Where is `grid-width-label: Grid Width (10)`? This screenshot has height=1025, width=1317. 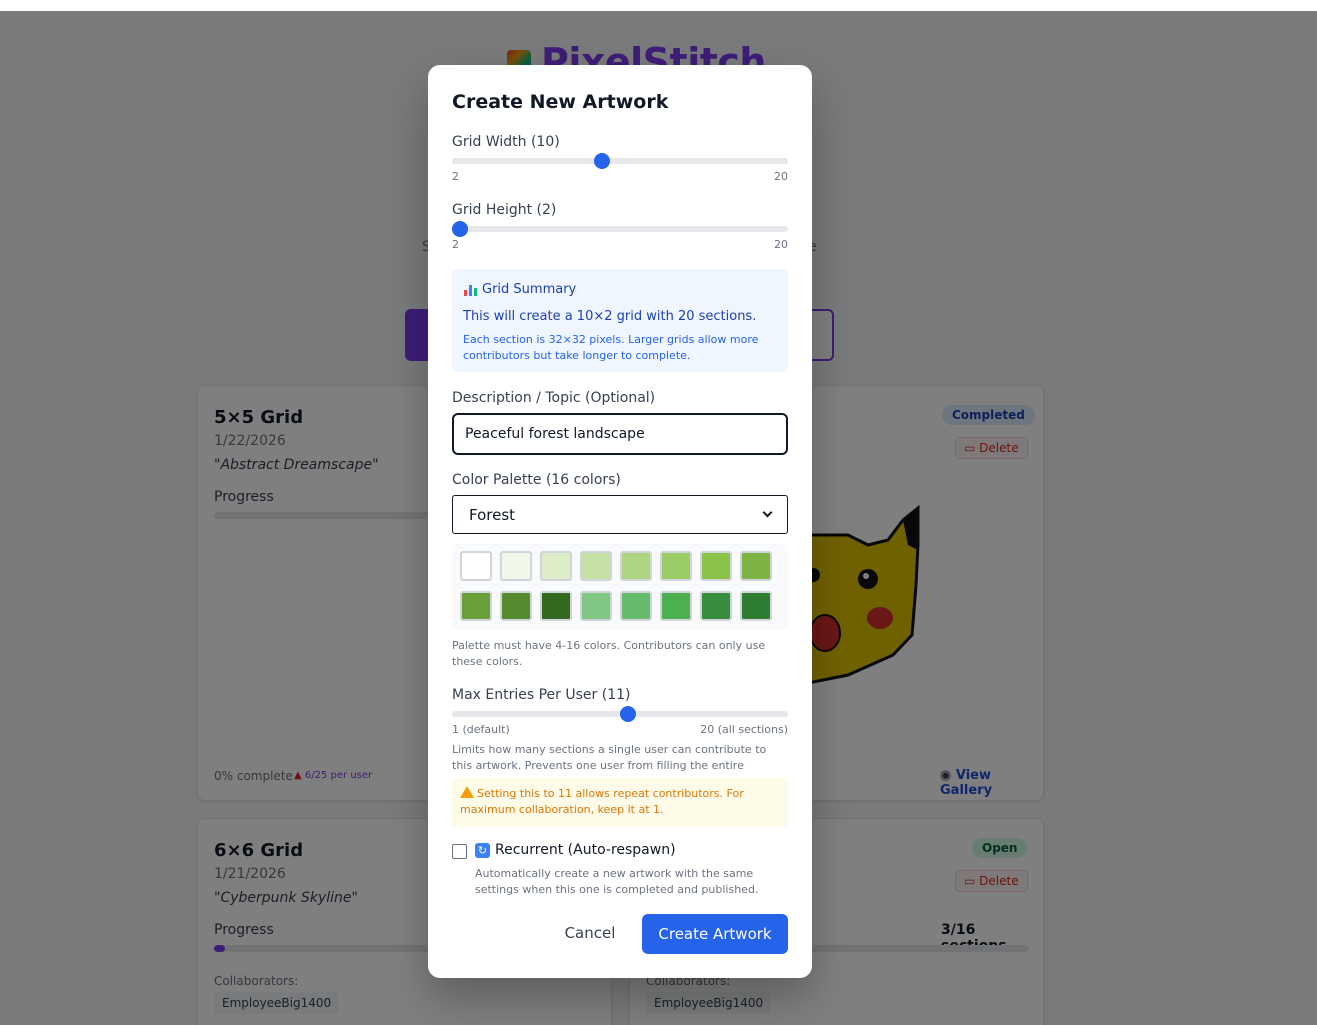
grid-width-label: Grid Width (10) is located at coordinates (506, 142).